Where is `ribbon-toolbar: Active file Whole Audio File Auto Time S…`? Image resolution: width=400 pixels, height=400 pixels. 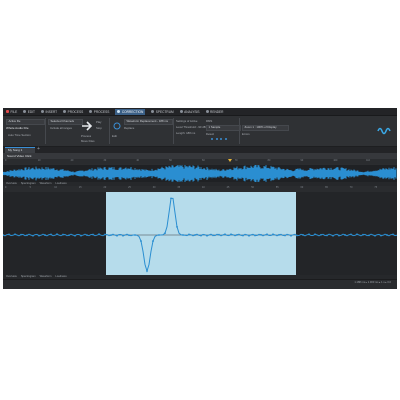
ribbon-toolbar: Active file Whole Audio File Auto Time S… is located at coordinates (200, 131).